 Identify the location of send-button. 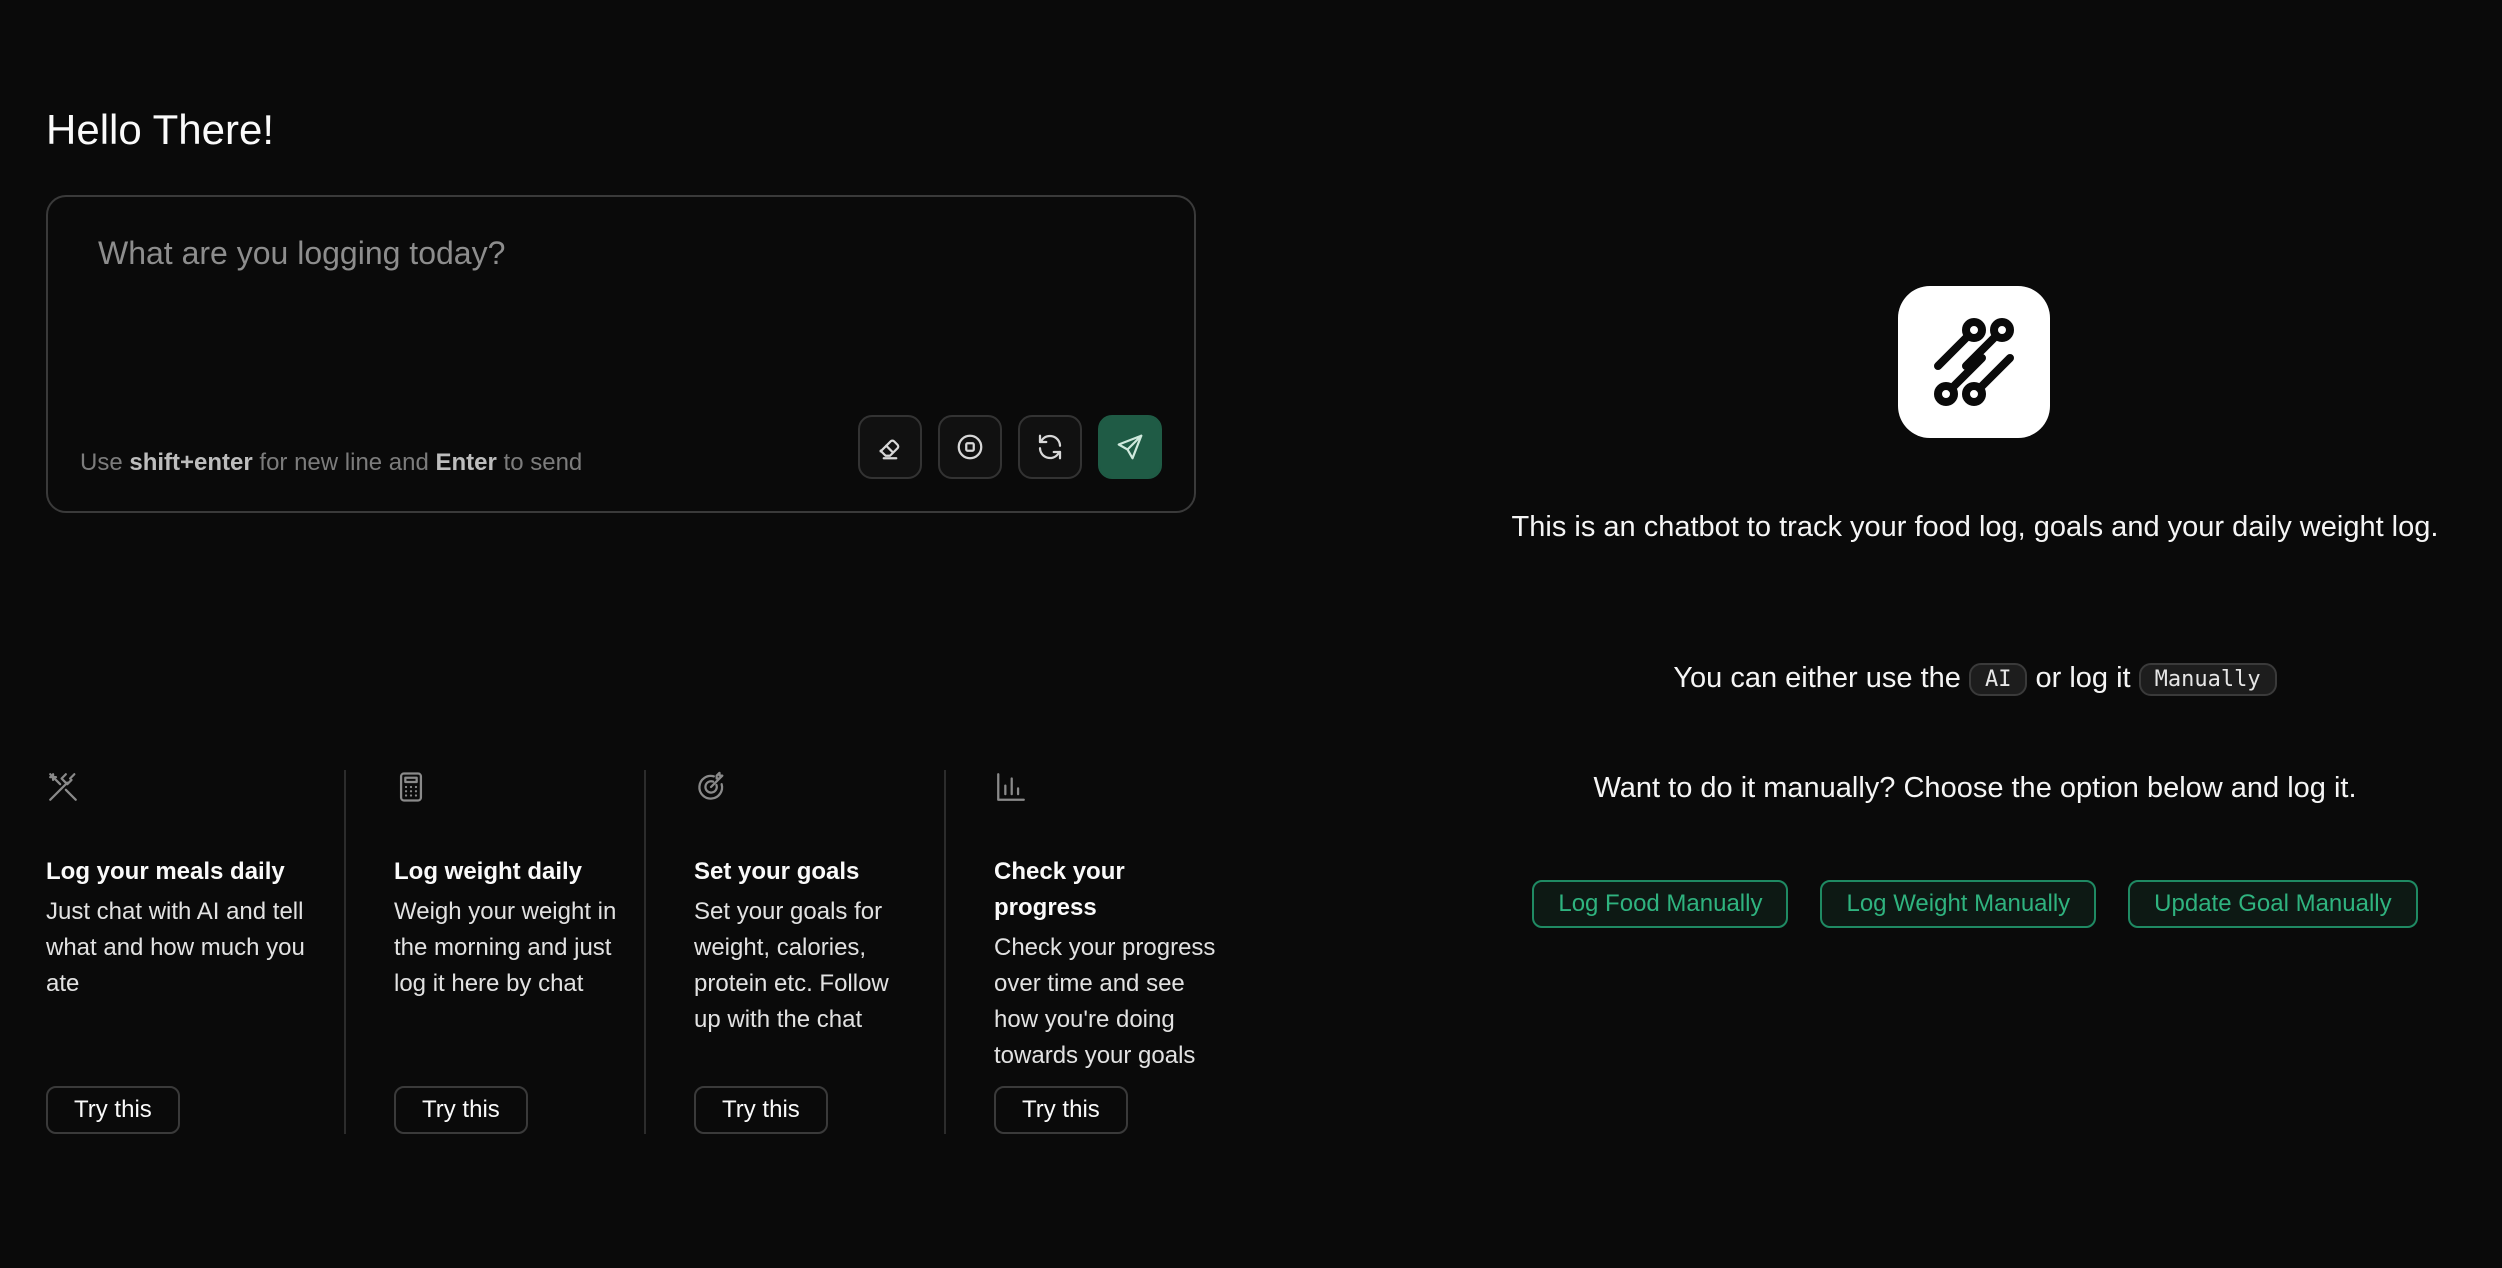
(1130, 447).